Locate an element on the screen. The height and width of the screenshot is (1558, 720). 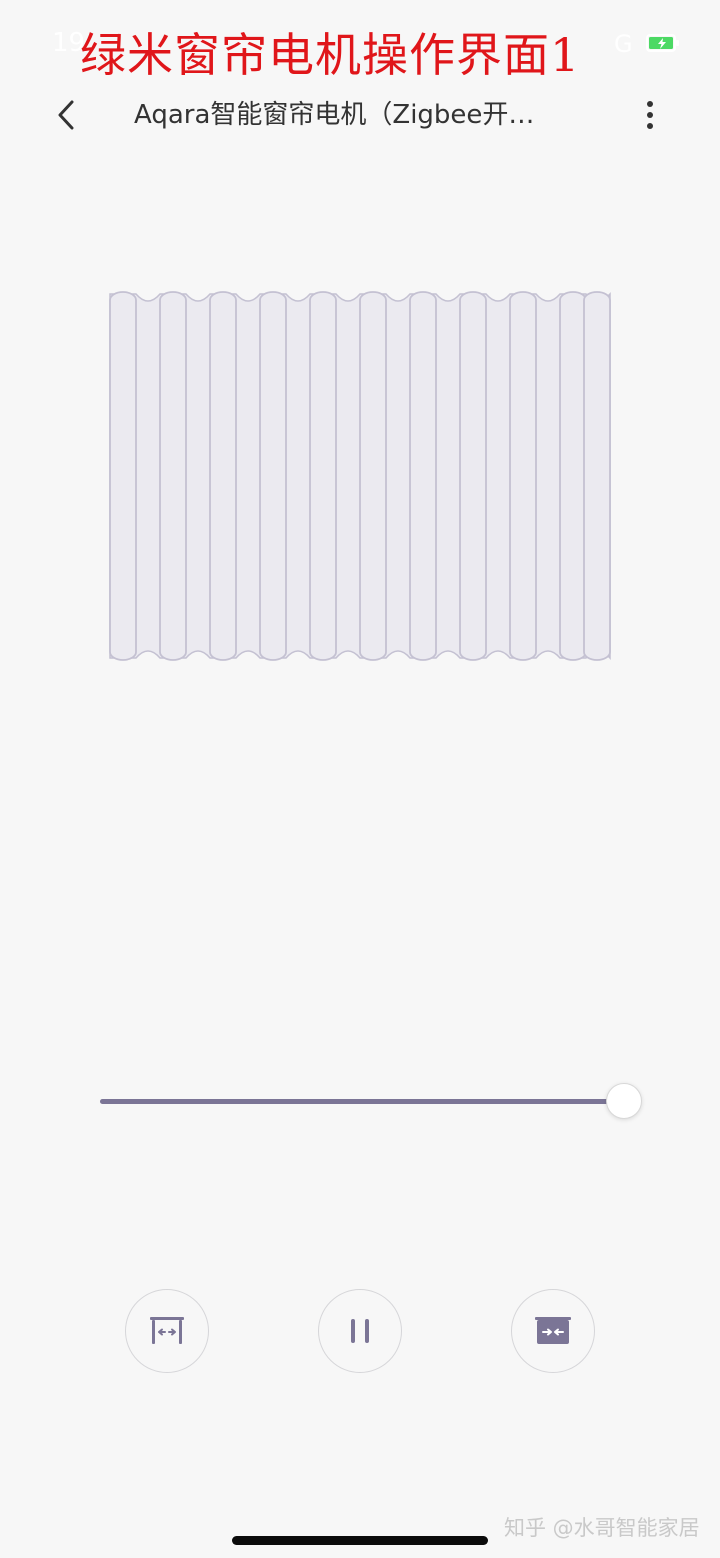
watermark: 知乎 @水哥智能家居 is located at coordinates (602, 1528).